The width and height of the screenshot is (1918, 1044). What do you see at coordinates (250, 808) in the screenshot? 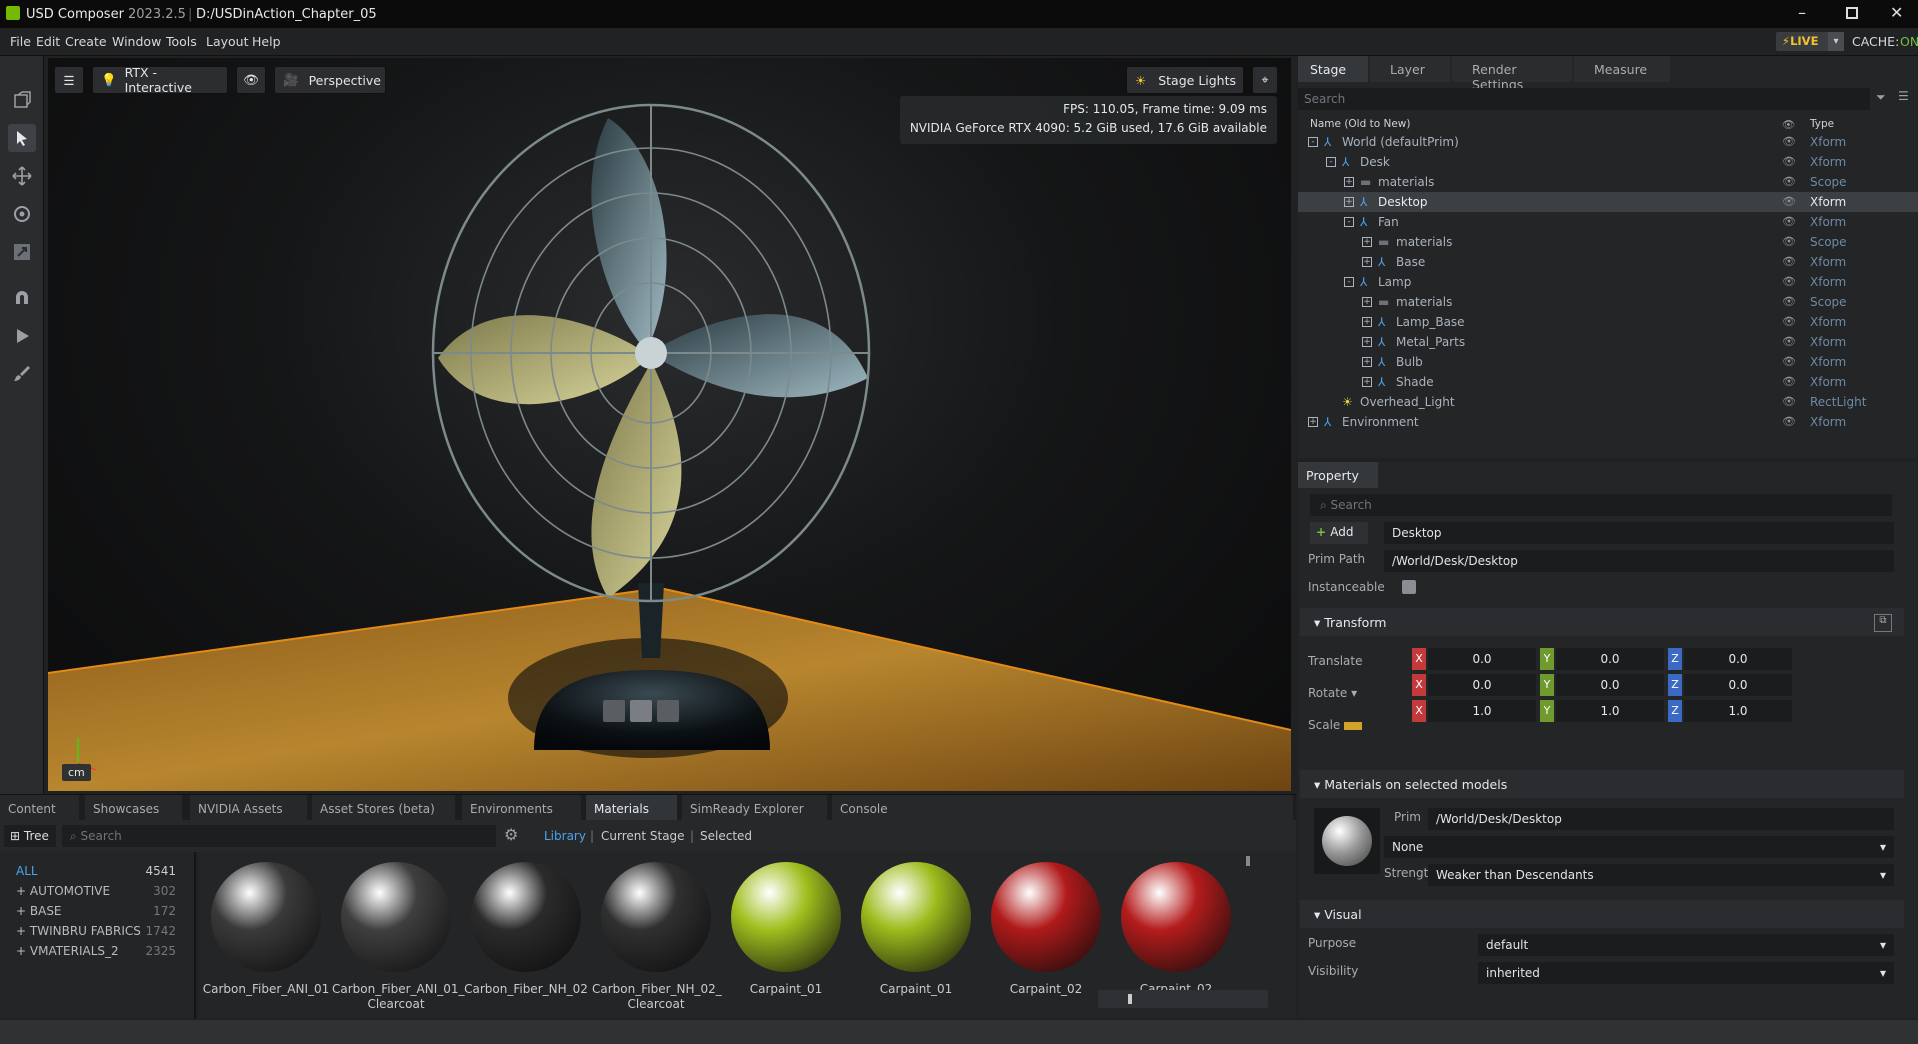
I see `tab-nvidia-assets: NVIDIA Assets` at bounding box center [250, 808].